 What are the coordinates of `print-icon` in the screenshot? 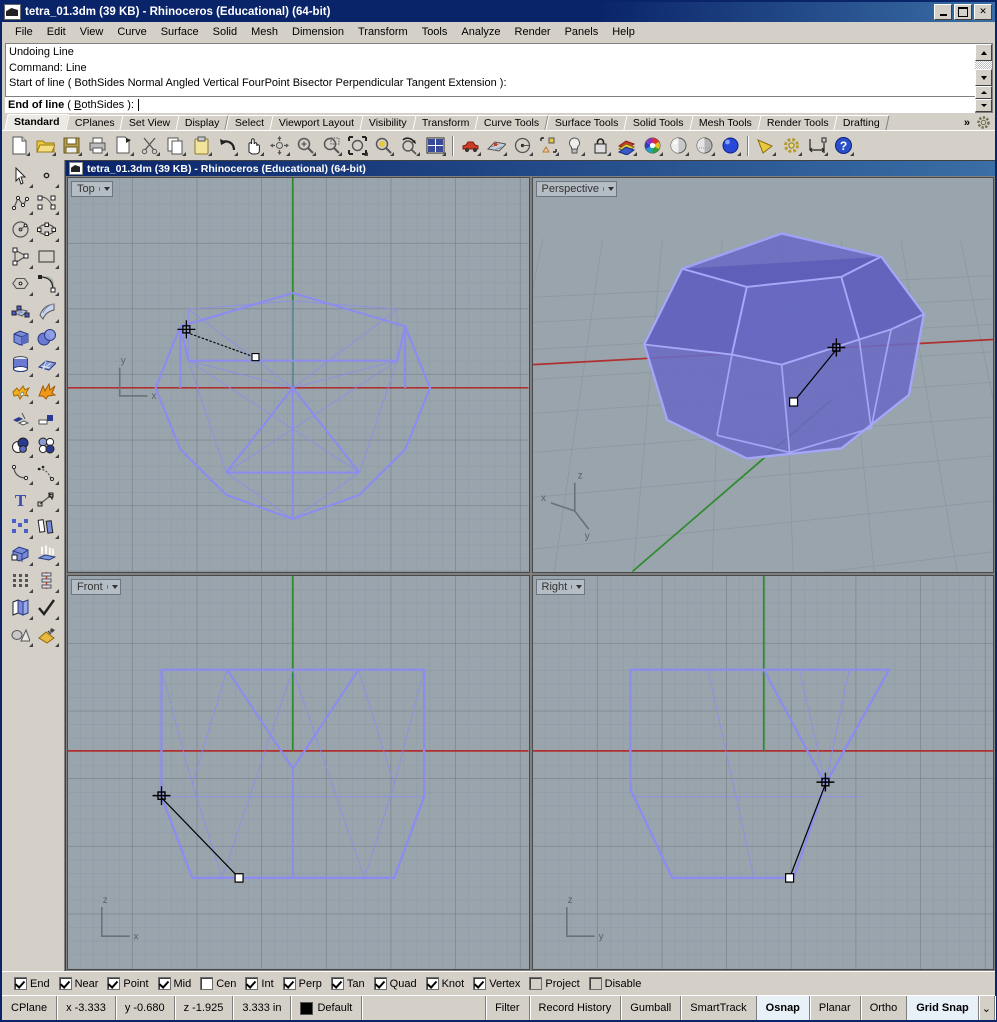 It's located at (97, 145).